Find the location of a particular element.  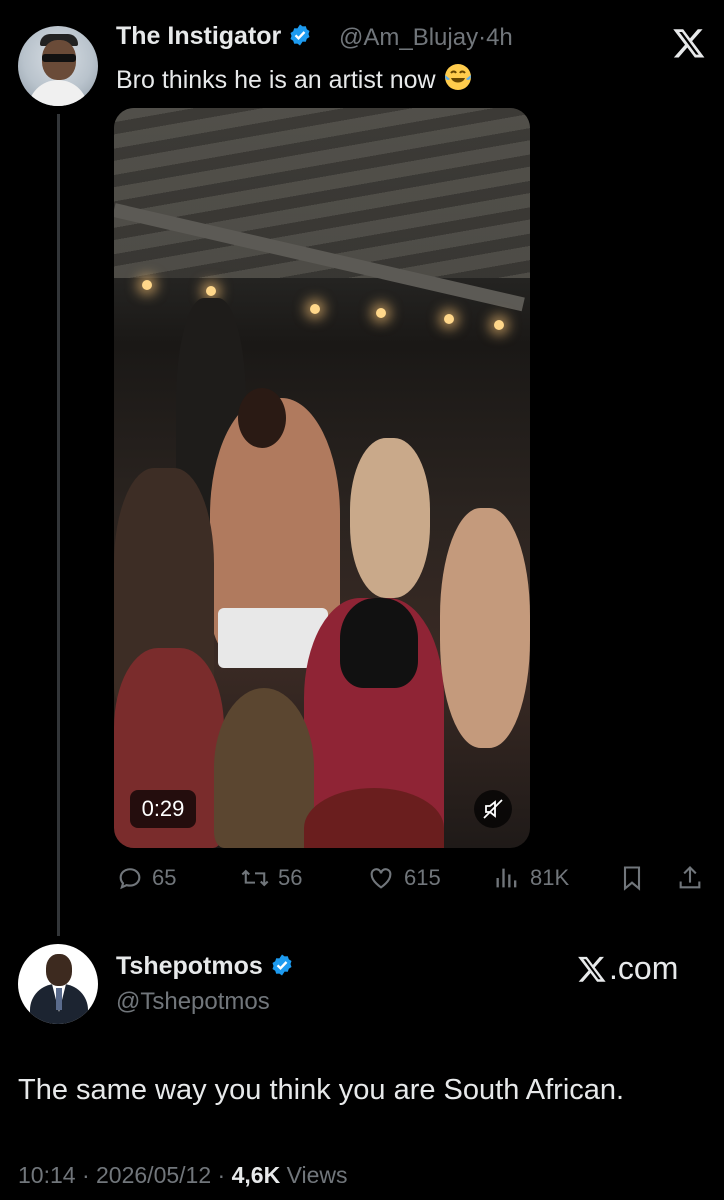

share-icon is located at coordinates (690, 877).